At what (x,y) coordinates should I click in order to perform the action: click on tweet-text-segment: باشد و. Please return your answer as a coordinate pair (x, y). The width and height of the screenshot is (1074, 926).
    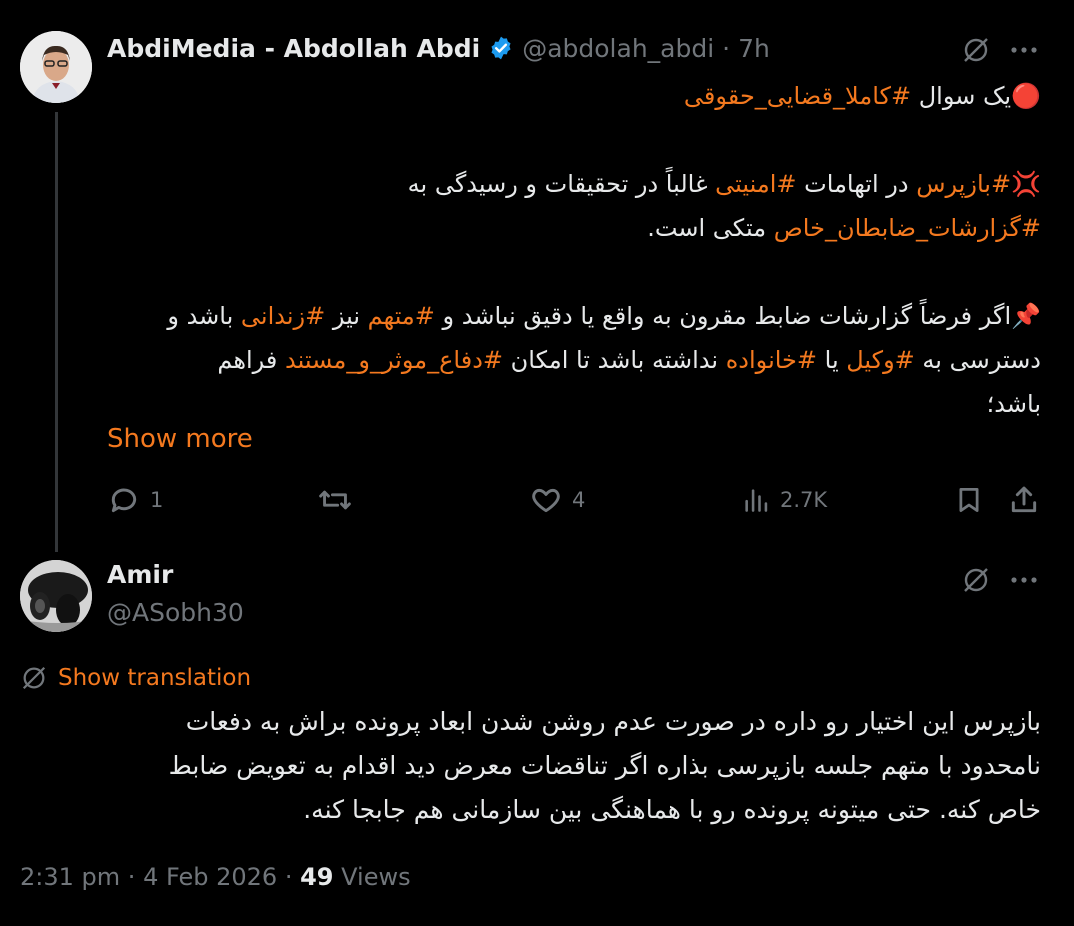
    Looking at the image, I should click on (204, 316).